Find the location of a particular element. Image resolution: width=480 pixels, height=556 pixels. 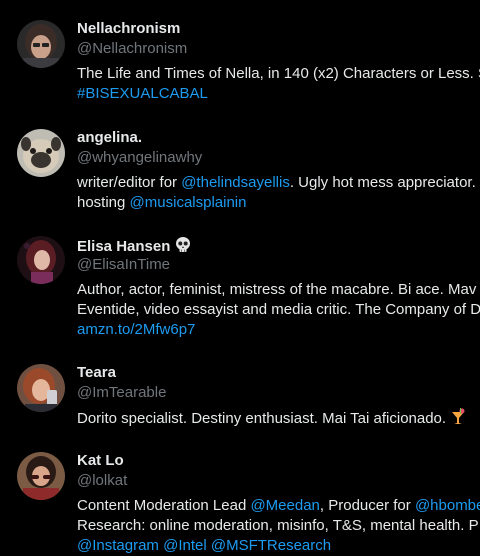

mention-link: @hbombe is located at coordinates (447, 505).